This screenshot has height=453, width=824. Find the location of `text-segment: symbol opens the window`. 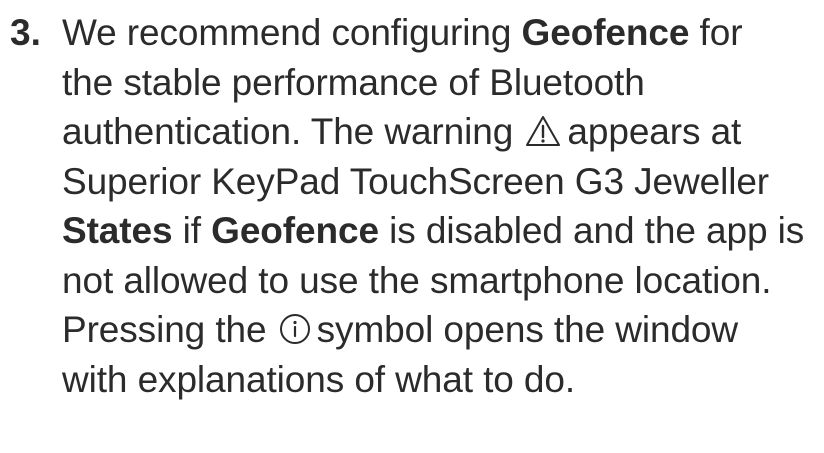

text-segment: symbol opens the window is located at coordinates (527, 329).